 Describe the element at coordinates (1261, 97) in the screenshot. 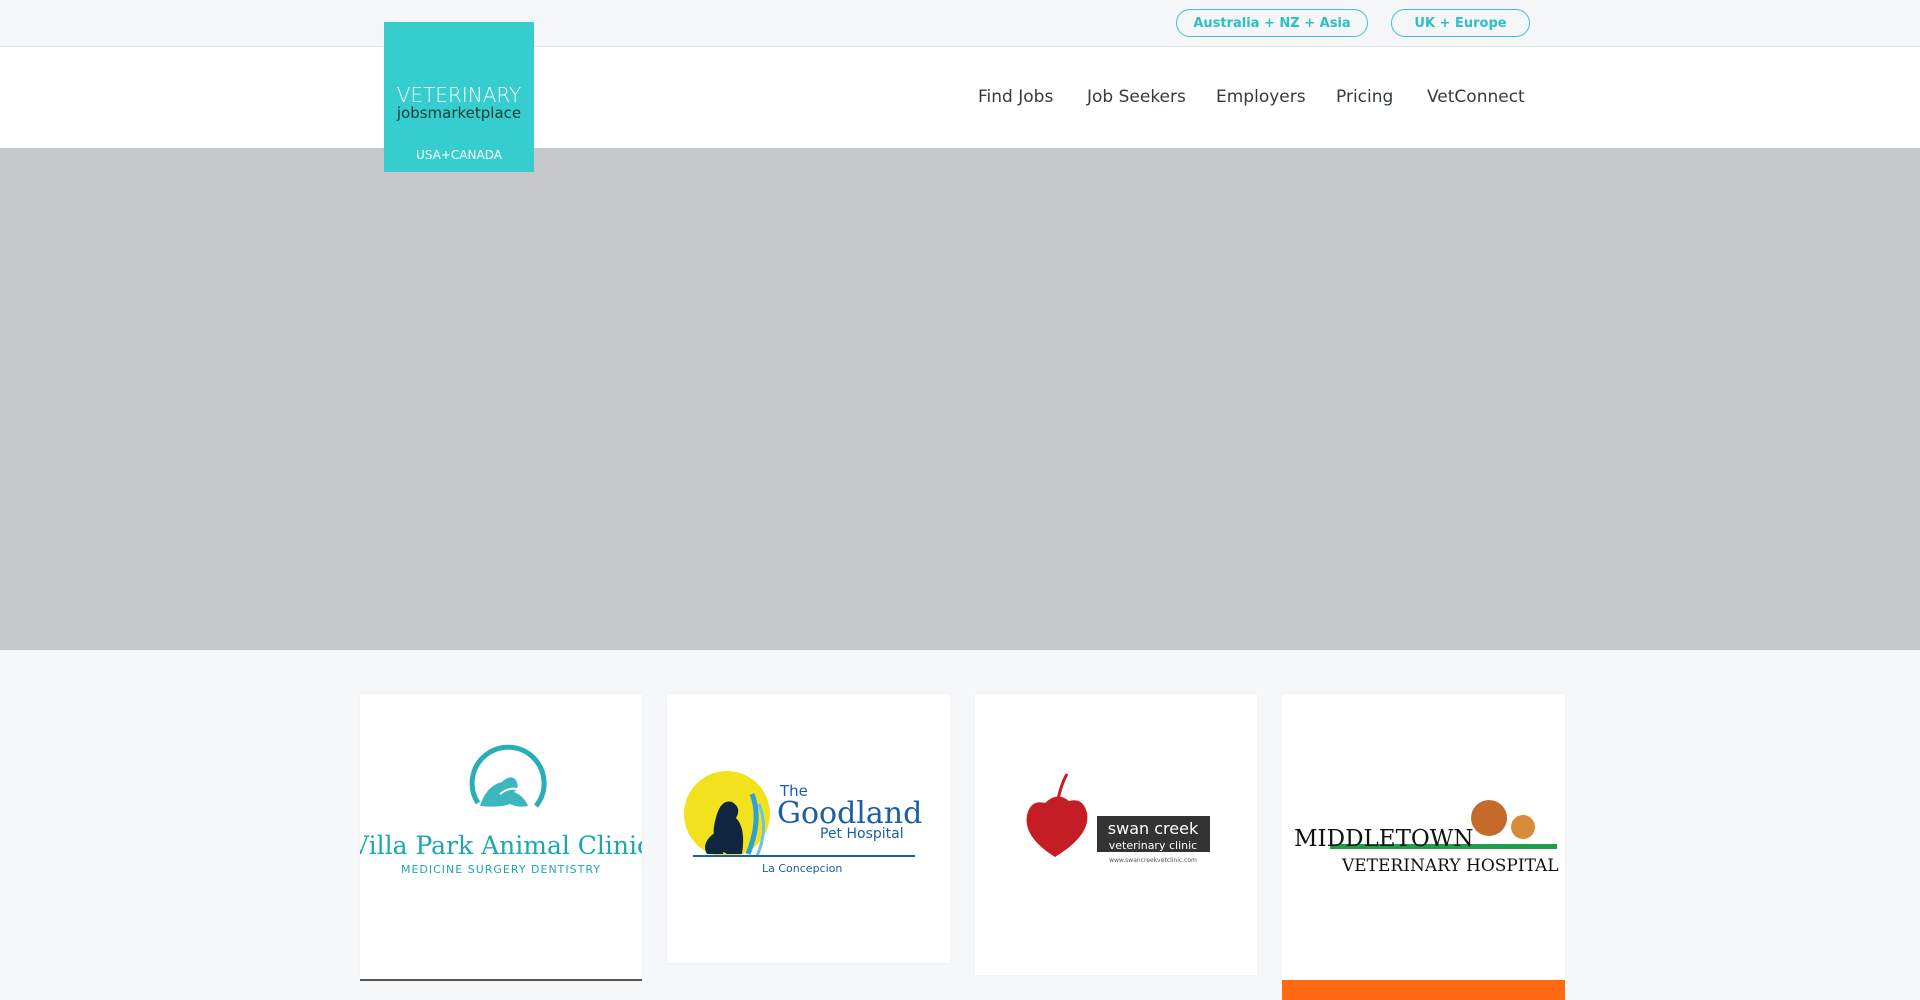

I see `nav-employers: Employers` at that location.